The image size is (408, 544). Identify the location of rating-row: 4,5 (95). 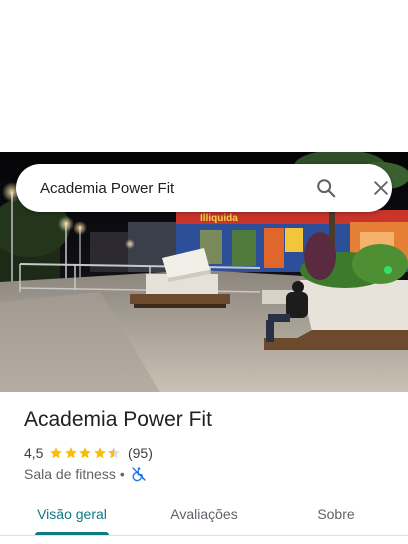
(88, 453).